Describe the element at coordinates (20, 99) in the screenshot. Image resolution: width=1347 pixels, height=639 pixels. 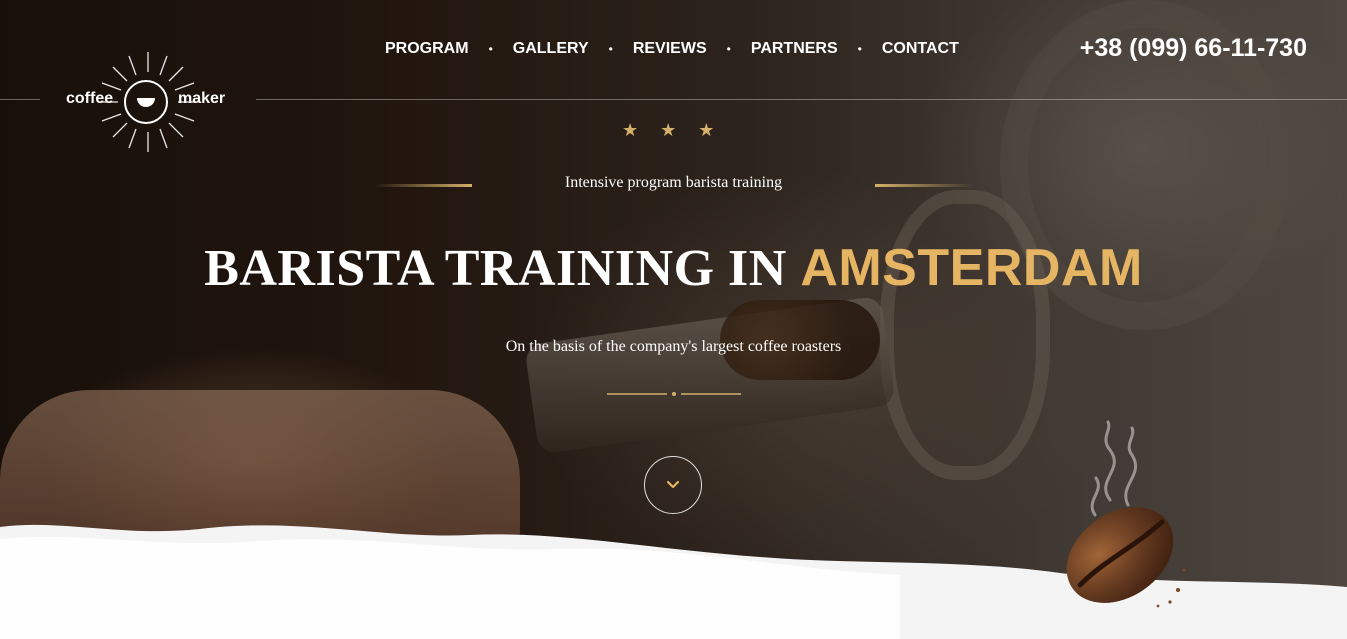
I see `header-divider-left` at that location.